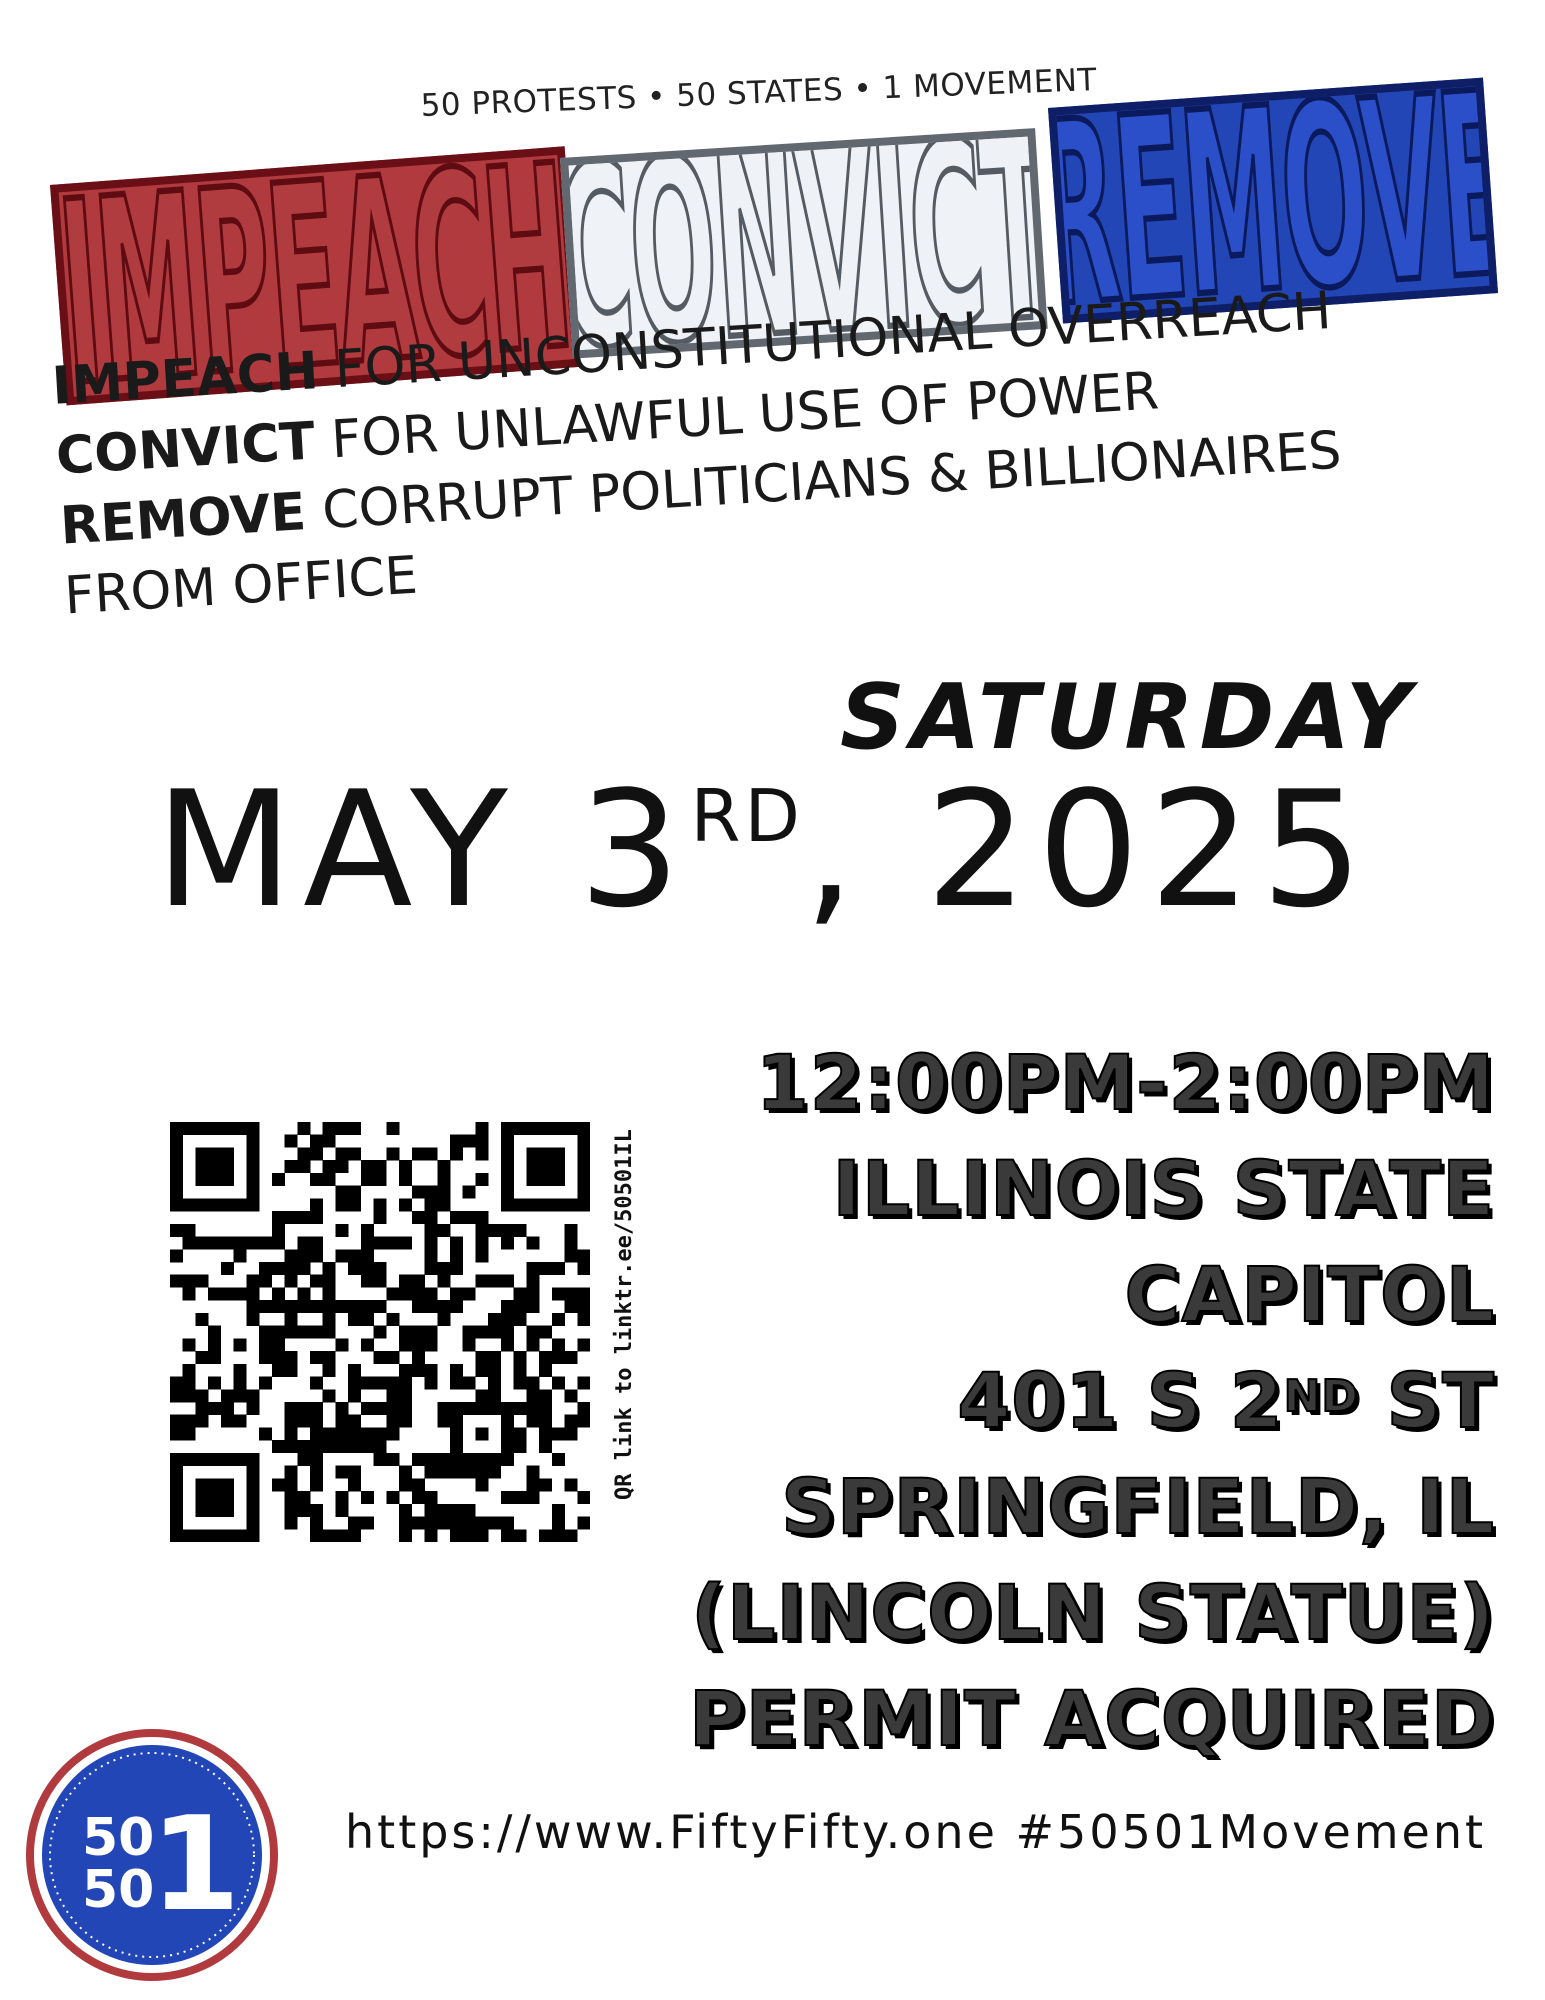  Describe the element at coordinates (624, 1314) in the screenshot. I see `qr-caption: QR link to linktr.ee/50501IL` at that location.